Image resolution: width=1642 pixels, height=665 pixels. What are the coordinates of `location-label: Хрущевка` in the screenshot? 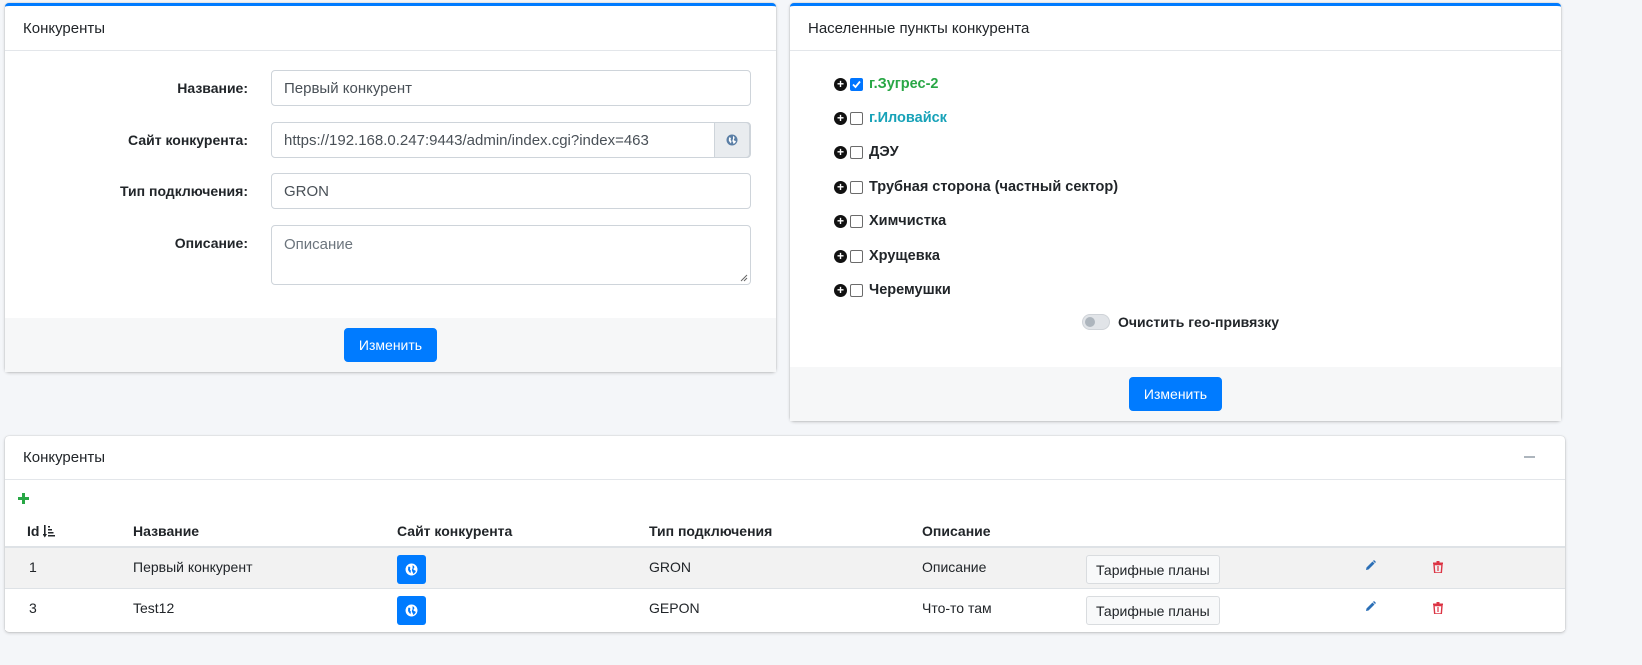 It's located at (904, 256).